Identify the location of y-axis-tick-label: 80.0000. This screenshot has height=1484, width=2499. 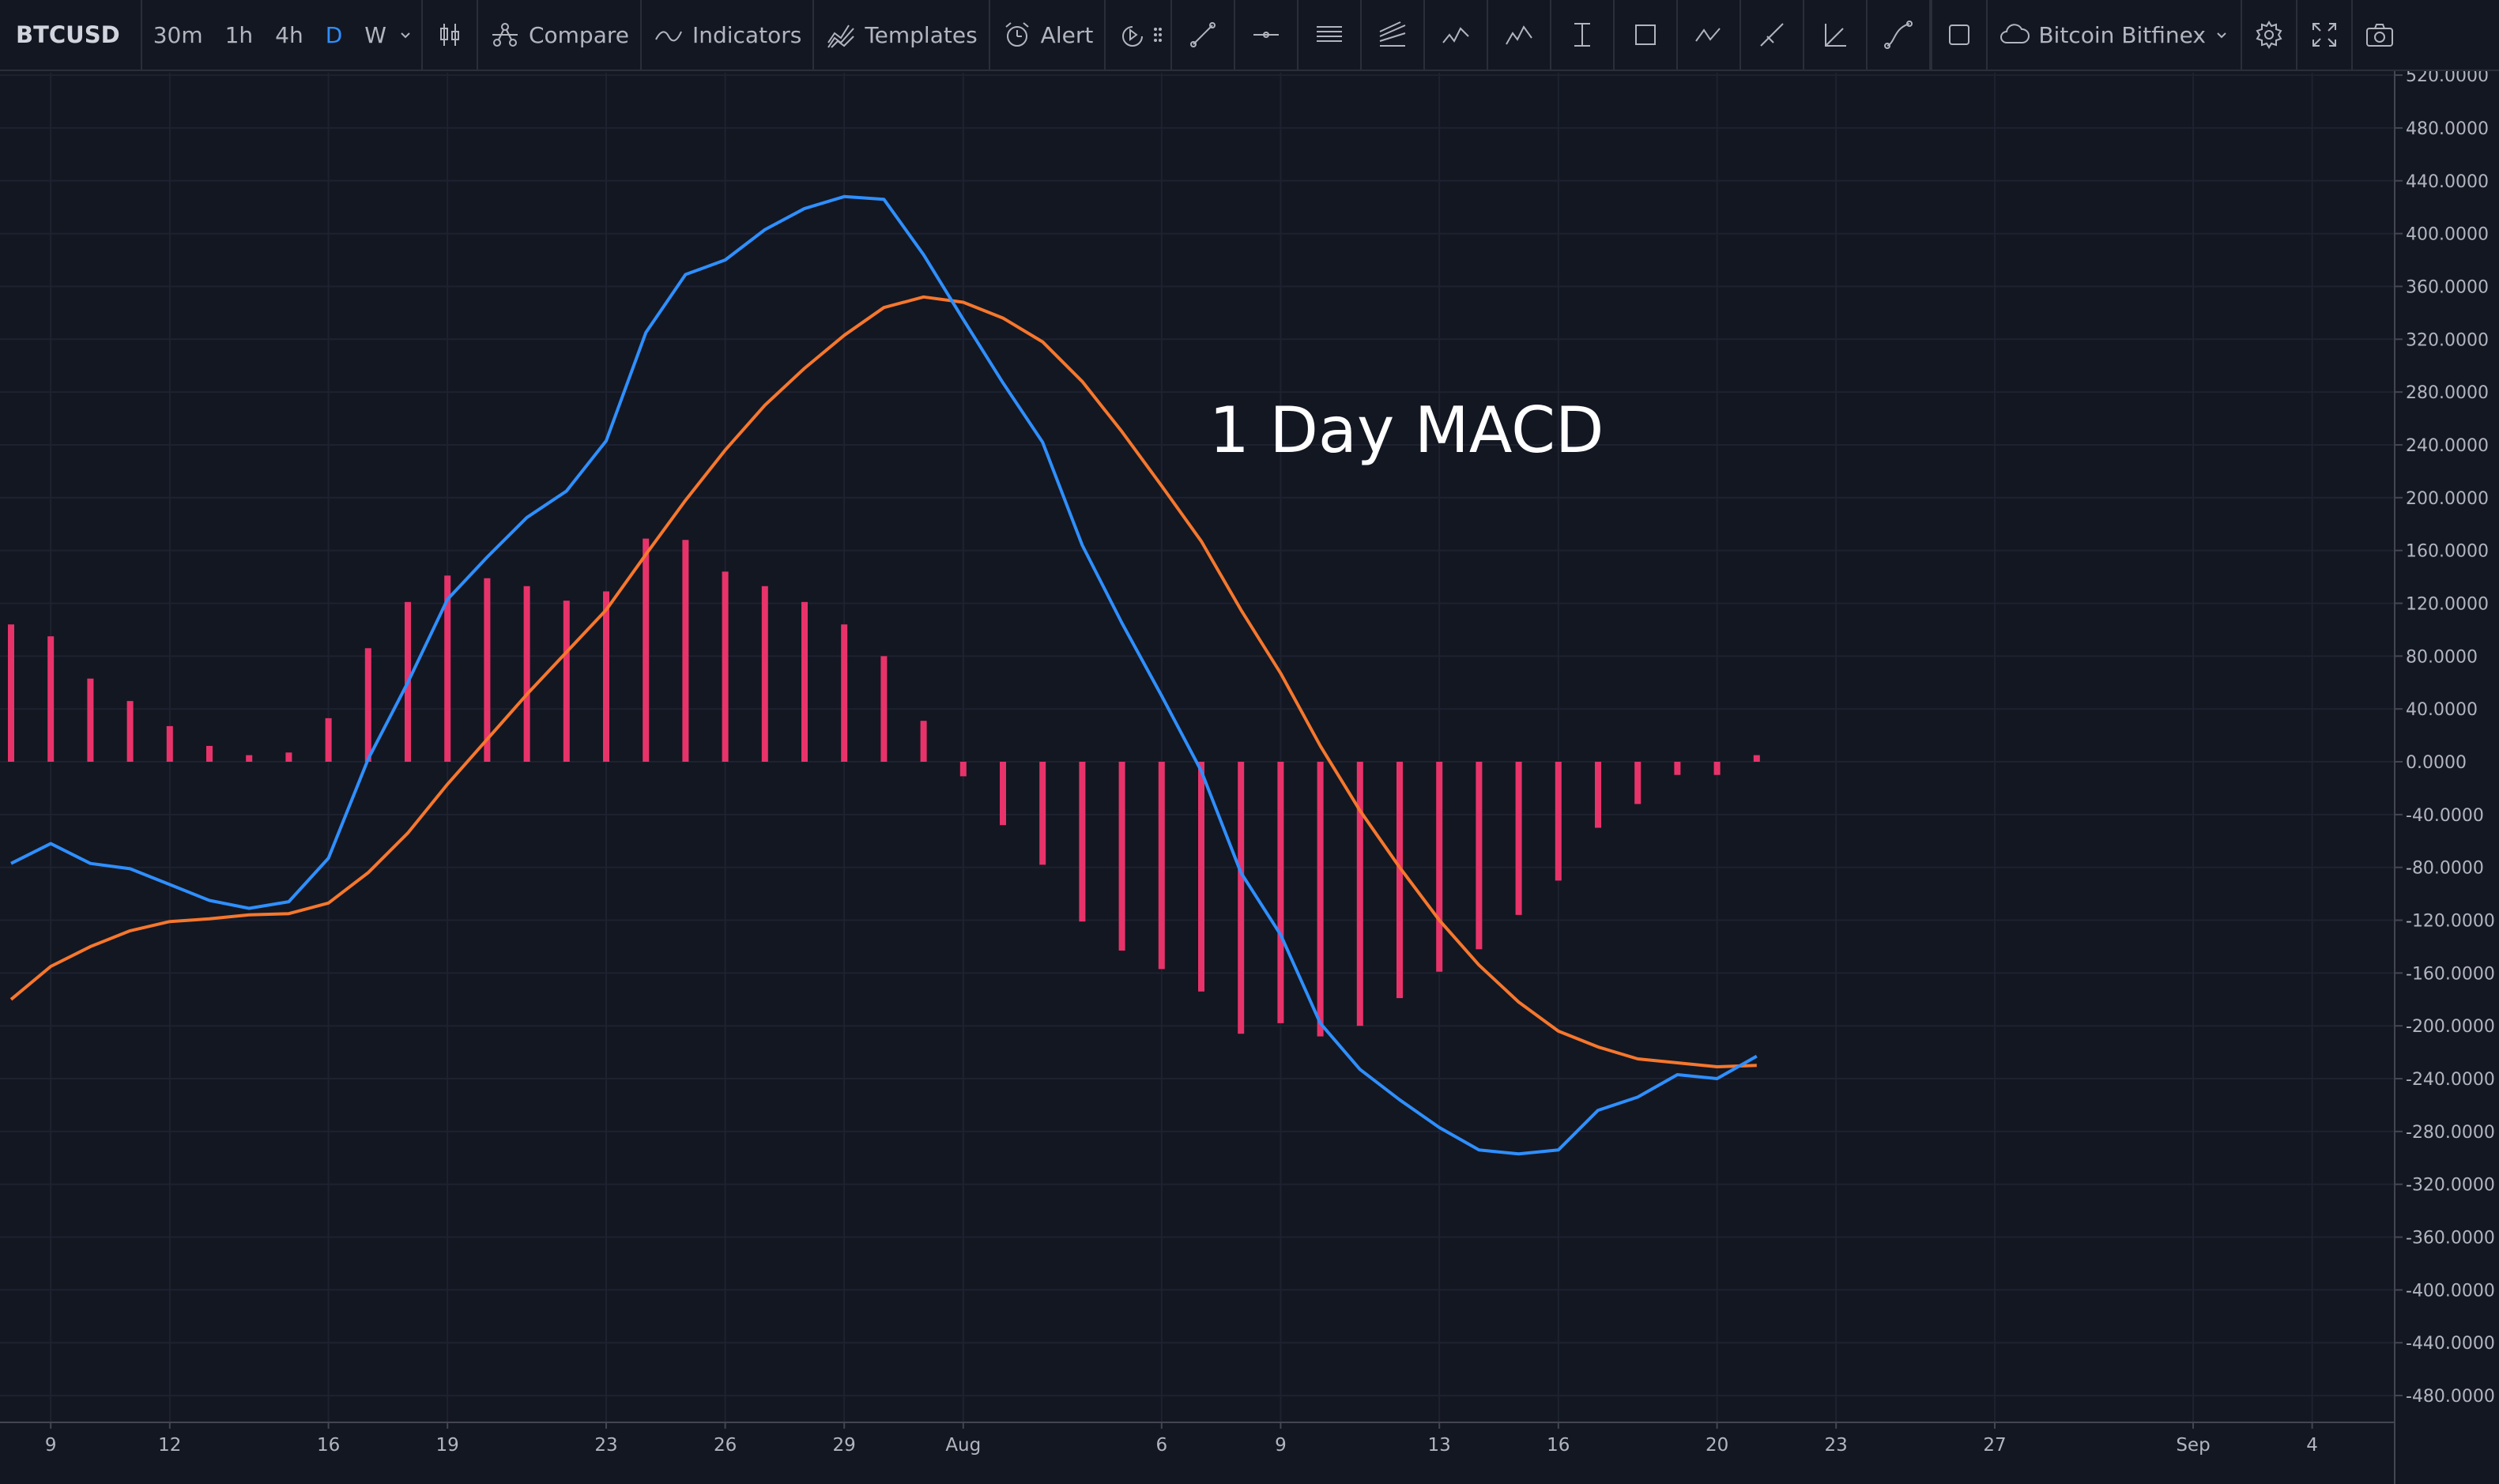
(2442, 657).